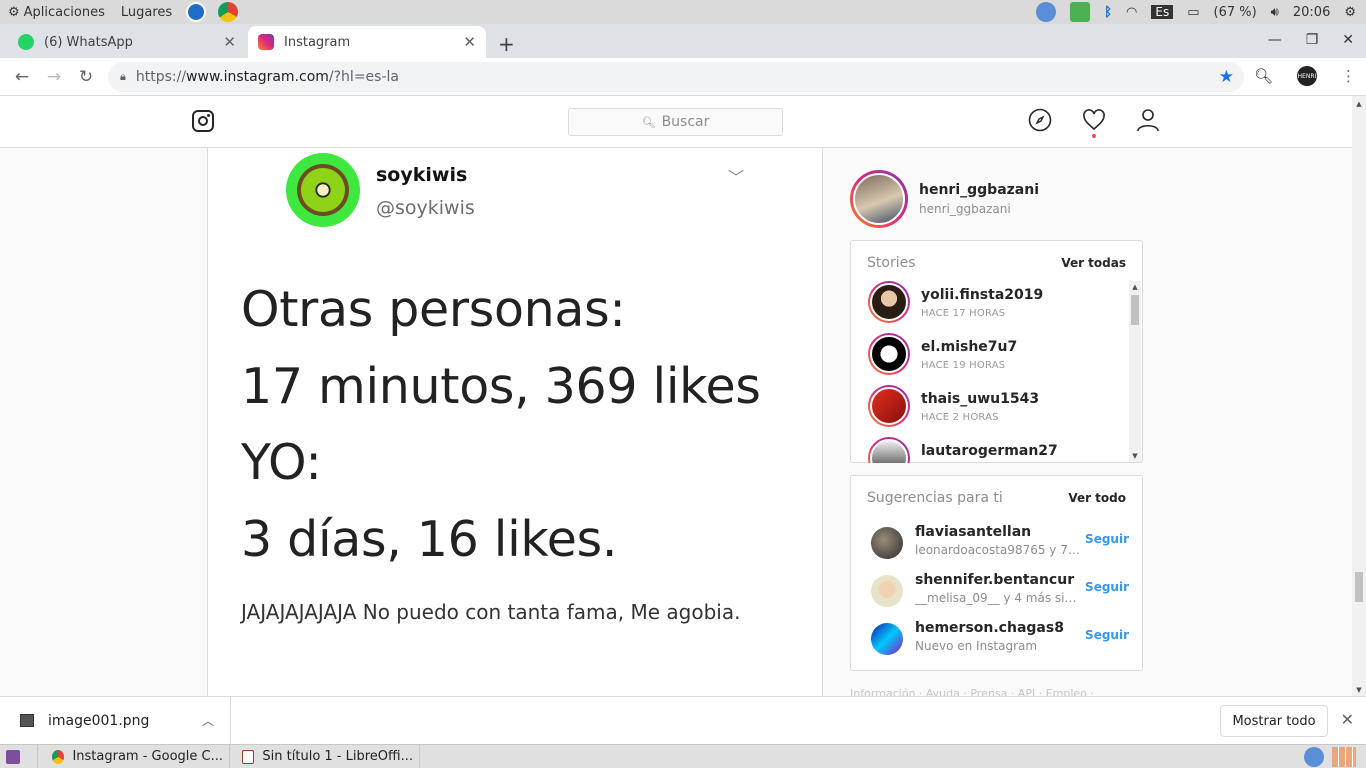 This screenshot has height=768, width=1366. I want to click on wifi-icon: ◠, so click(1131, 12).